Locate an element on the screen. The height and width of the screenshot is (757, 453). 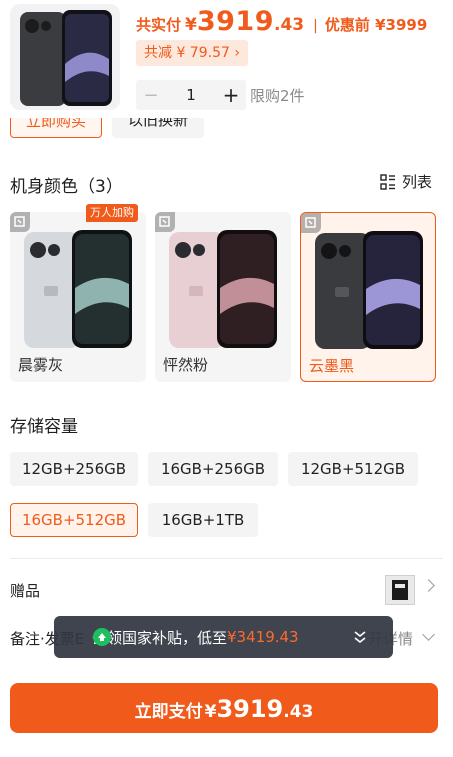
pay-currency: ¥ is located at coordinates (210, 712).